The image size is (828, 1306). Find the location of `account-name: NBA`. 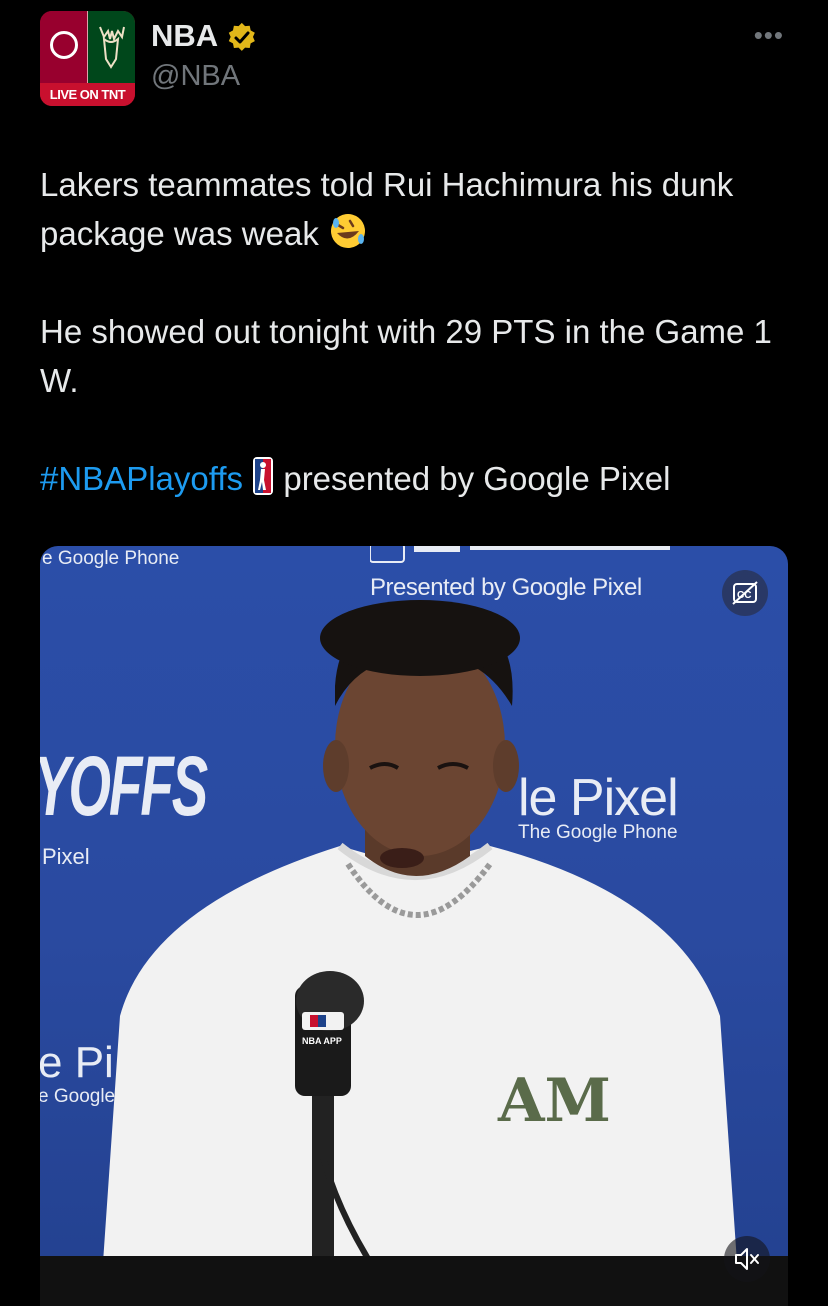

account-name: NBA is located at coordinates (184, 36).